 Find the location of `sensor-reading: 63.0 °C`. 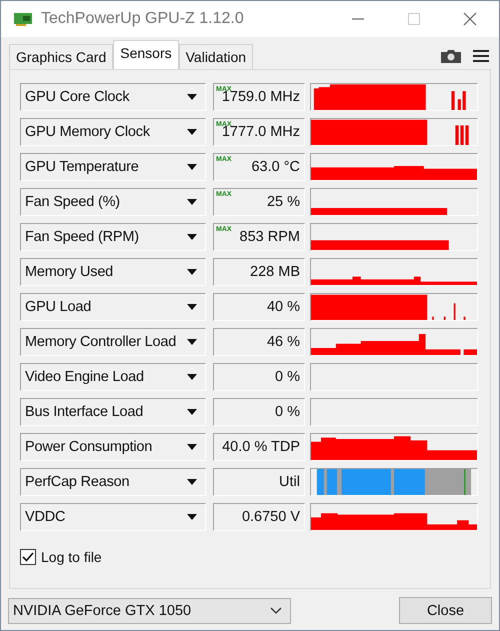

sensor-reading: 63.0 °C is located at coordinates (275, 167).